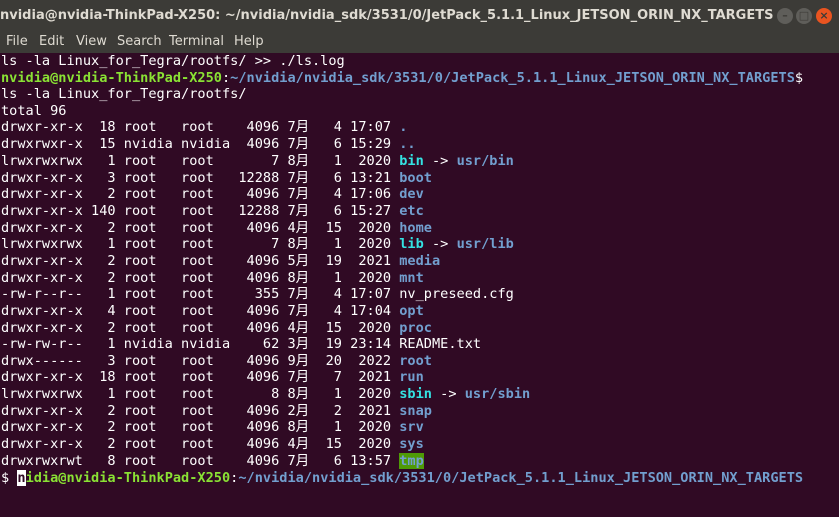 The width and height of the screenshot is (839, 517). Describe the element at coordinates (200, 377) in the screenshot. I see `entry-meta: drwxr-xr-x 18 root root 4096 7月 7 2021` at that location.